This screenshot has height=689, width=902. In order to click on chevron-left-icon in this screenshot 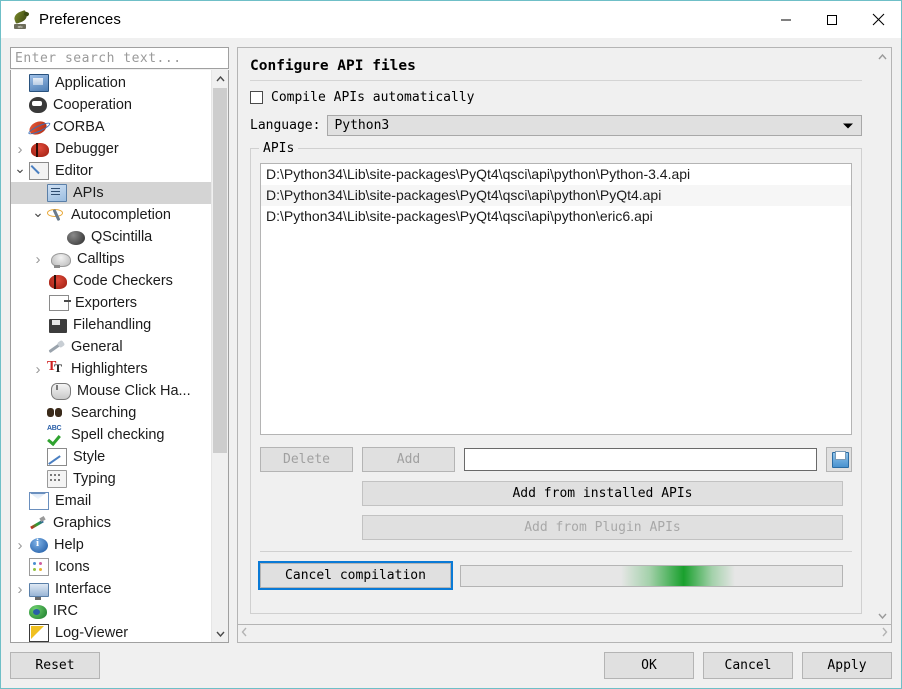, I will do `click(244, 633)`.